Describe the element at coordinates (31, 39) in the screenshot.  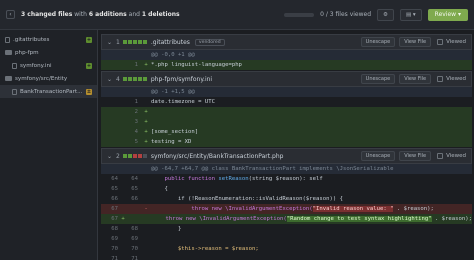
I see `tree-item-label: .gitattributes` at that location.